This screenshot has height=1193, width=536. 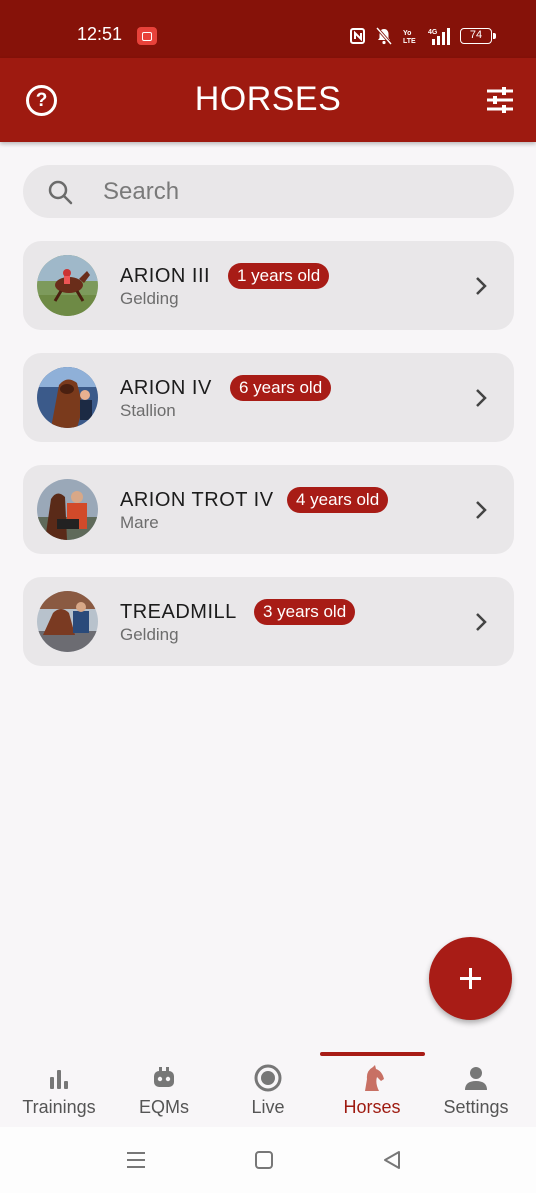 I want to click on status-bar: 12:51 Yo LTE 4G 74, so click(x=268, y=29).